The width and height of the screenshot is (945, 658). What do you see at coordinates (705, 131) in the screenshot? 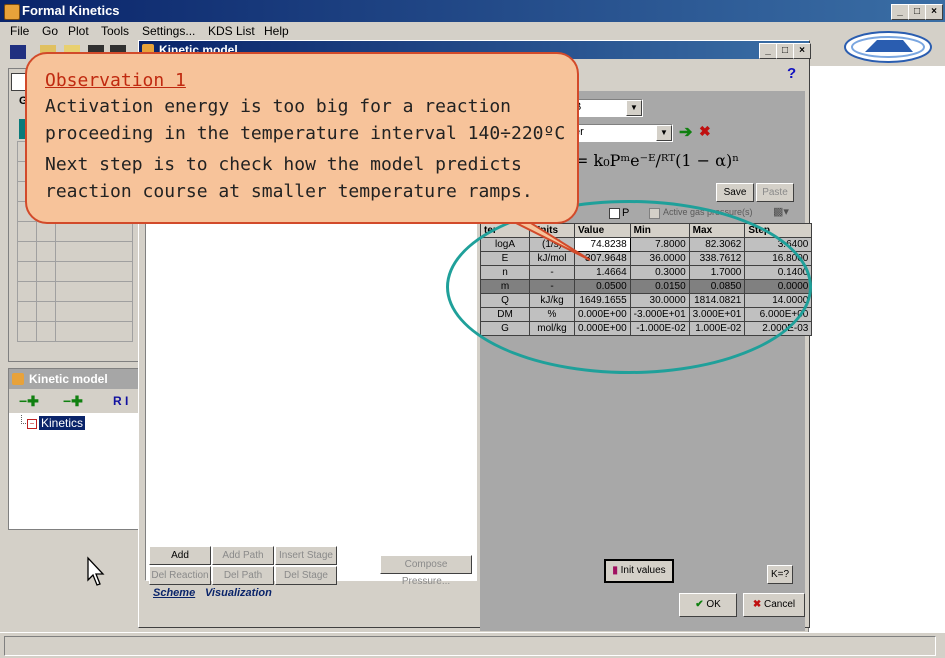
I see `remove-icon: ✖` at bounding box center [705, 131].